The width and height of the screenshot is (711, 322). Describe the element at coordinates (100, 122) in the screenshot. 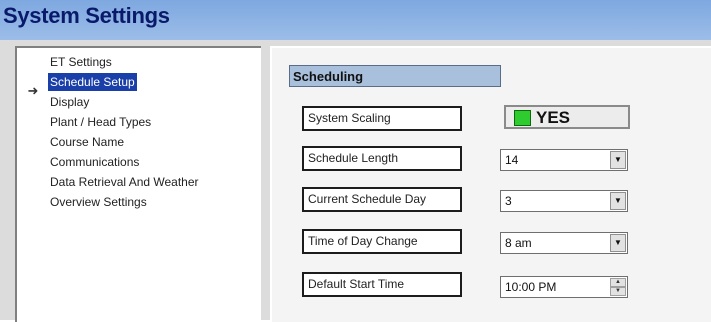

I see `nav-item-plant-head-types: Plant / Head Types` at that location.